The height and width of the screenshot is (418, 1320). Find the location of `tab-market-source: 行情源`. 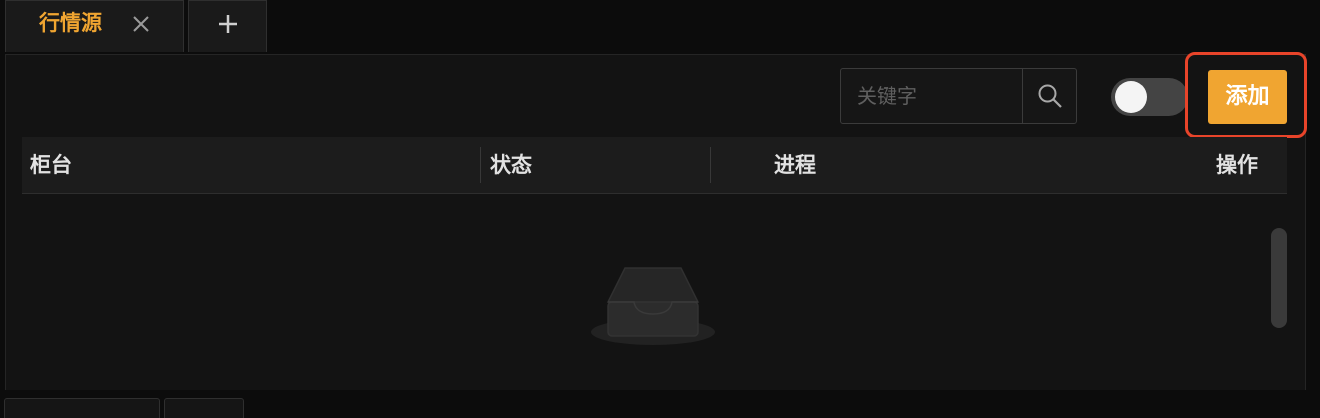

tab-market-source: 行情源 is located at coordinates (94, 26).